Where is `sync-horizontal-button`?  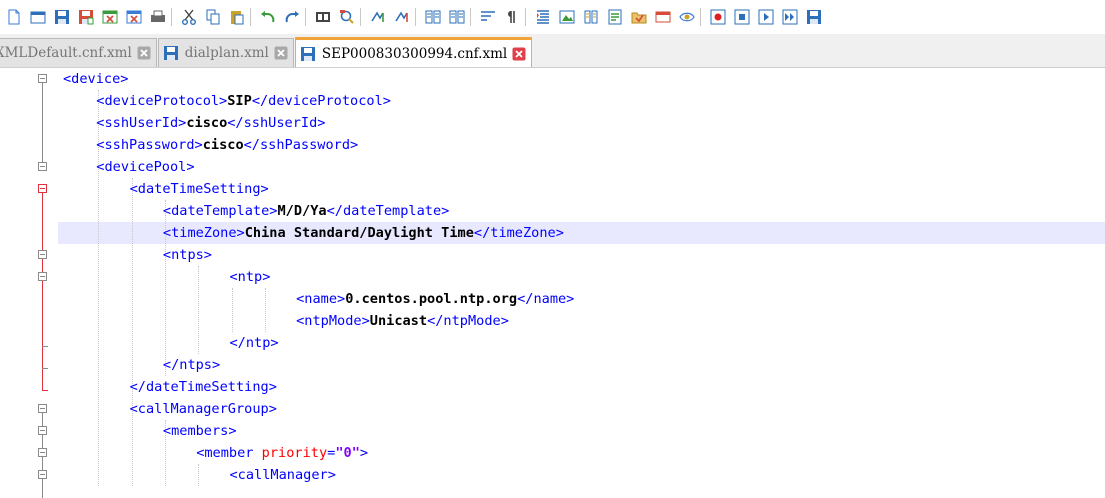 sync-horizontal-button is located at coordinates (457, 17).